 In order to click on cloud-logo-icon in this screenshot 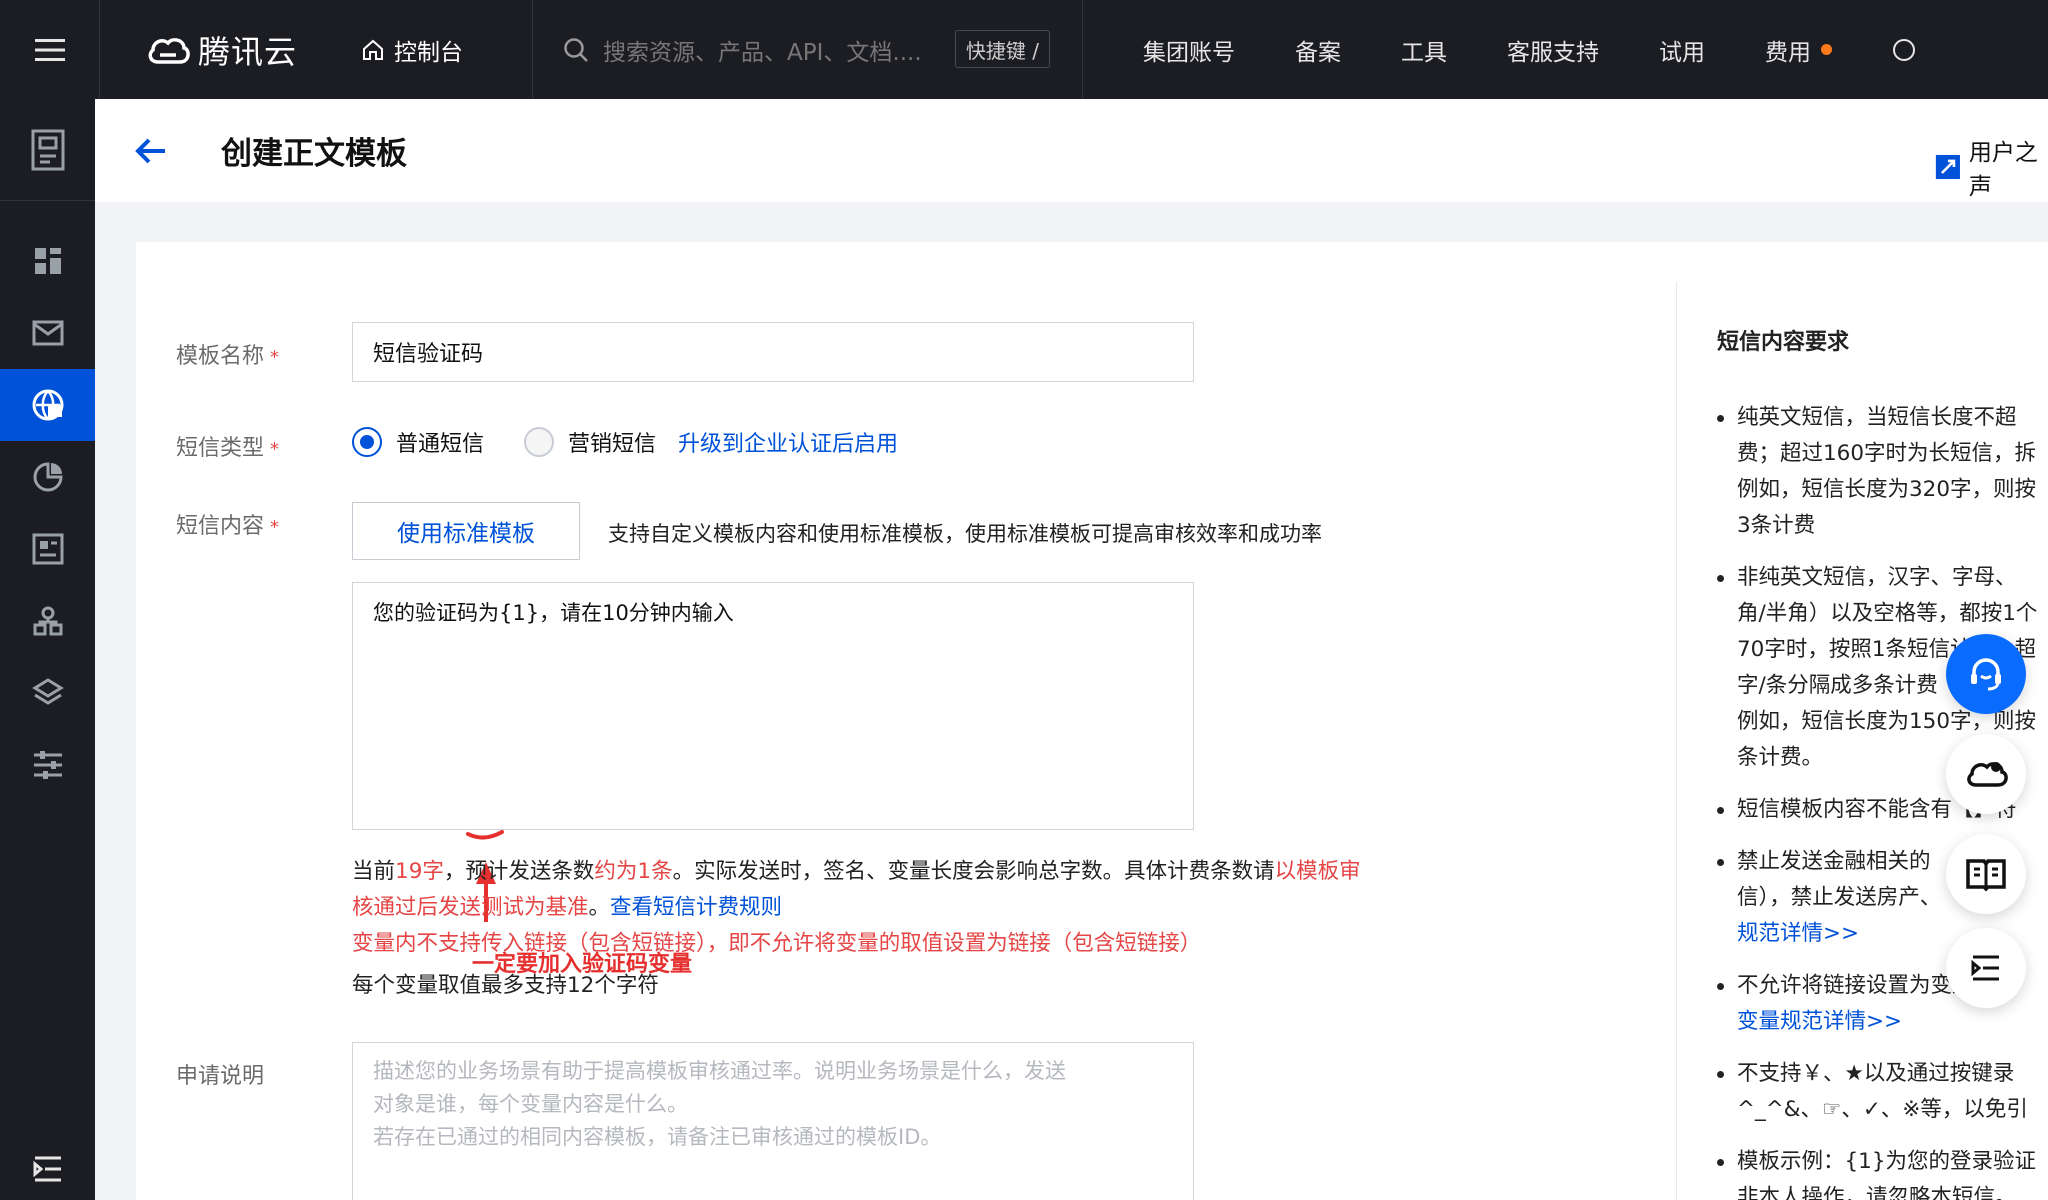, I will do `click(169, 50)`.